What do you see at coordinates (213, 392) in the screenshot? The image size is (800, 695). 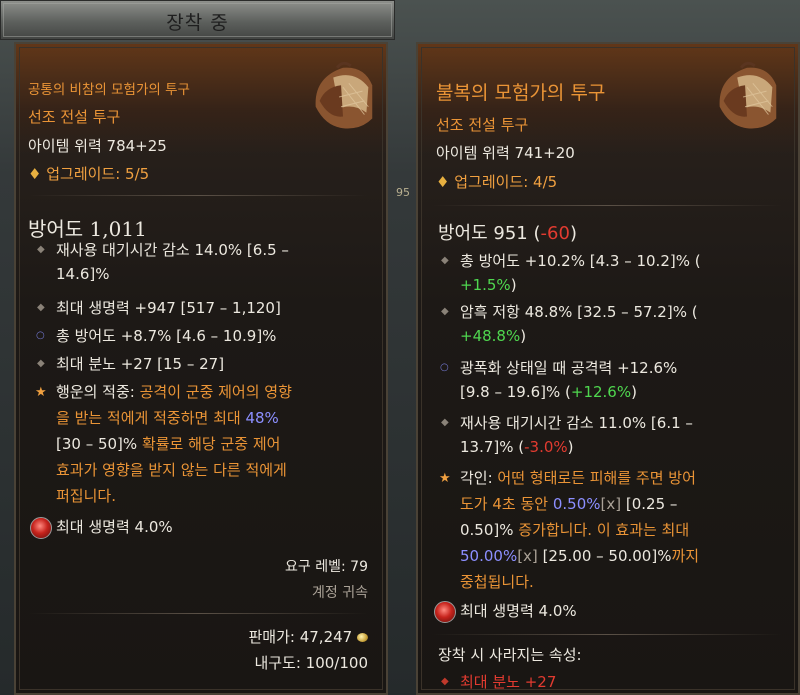 I see `aspect-text: 공격이 군중 제어의 영향` at bounding box center [213, 392].